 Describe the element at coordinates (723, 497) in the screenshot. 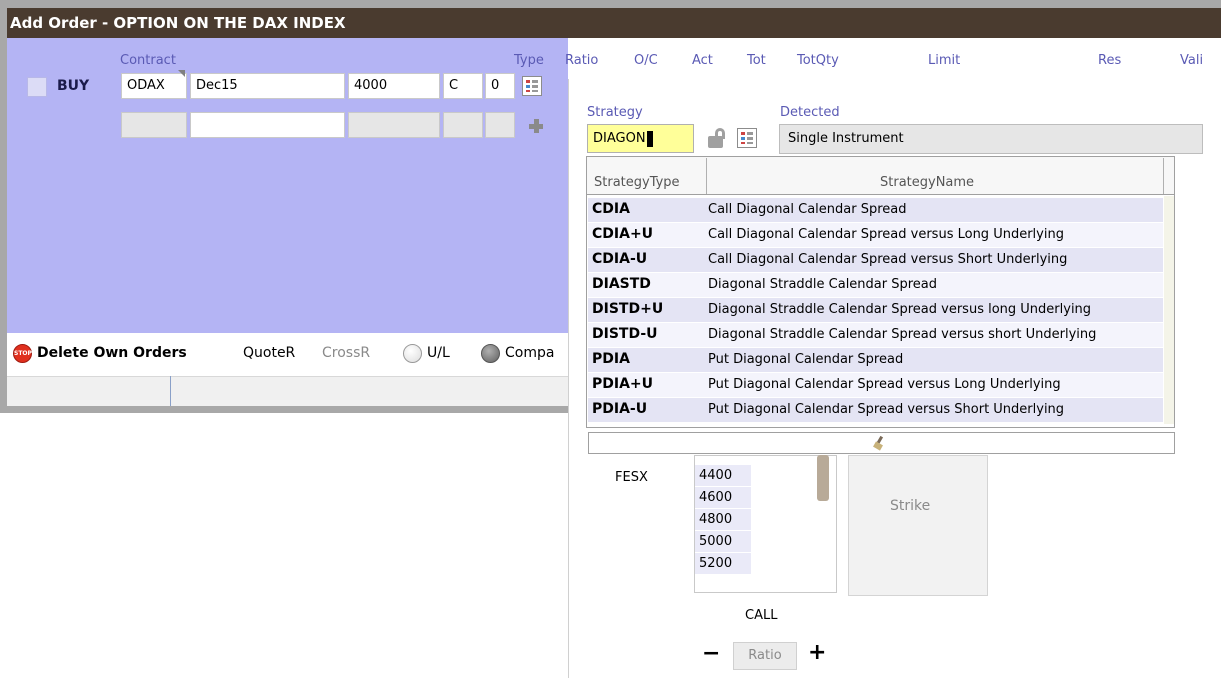

I see `strike-list-item: 4600` at that location.